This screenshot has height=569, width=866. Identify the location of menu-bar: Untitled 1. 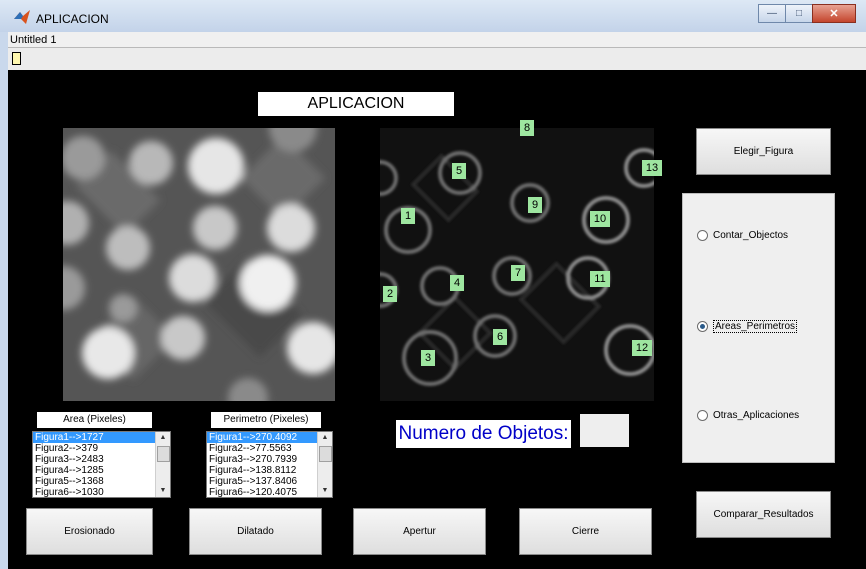
(437, 40).